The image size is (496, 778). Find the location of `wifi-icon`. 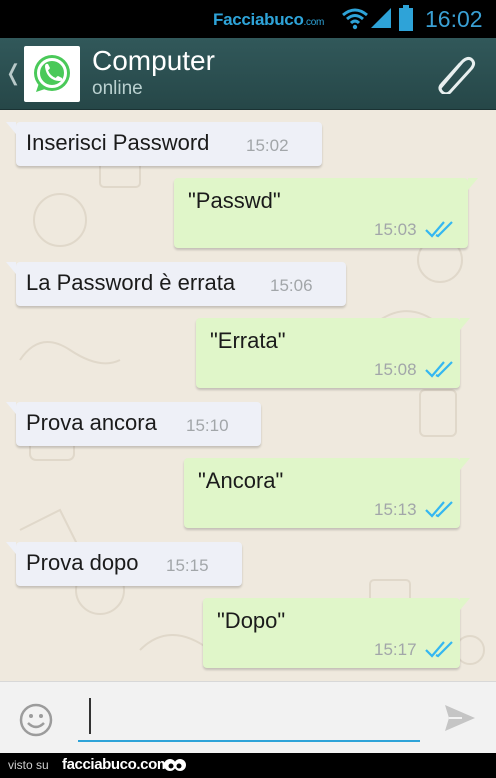

wifi-icon is located at coordinates (355, 19).